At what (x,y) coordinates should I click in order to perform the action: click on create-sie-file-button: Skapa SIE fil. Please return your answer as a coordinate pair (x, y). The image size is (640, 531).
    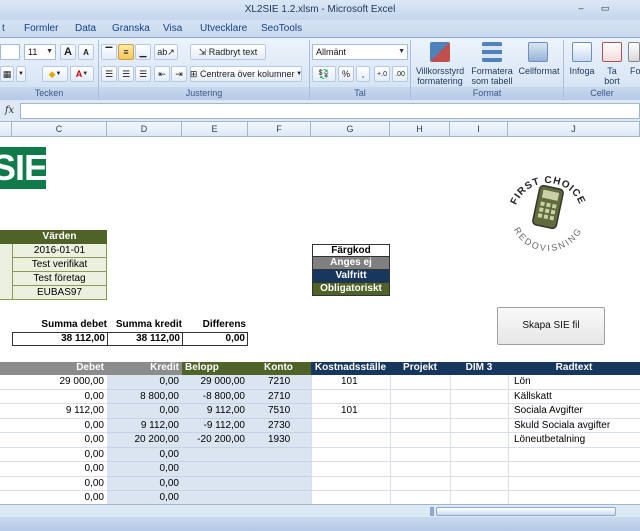
    Looking at the image, I should click on (551, 326).